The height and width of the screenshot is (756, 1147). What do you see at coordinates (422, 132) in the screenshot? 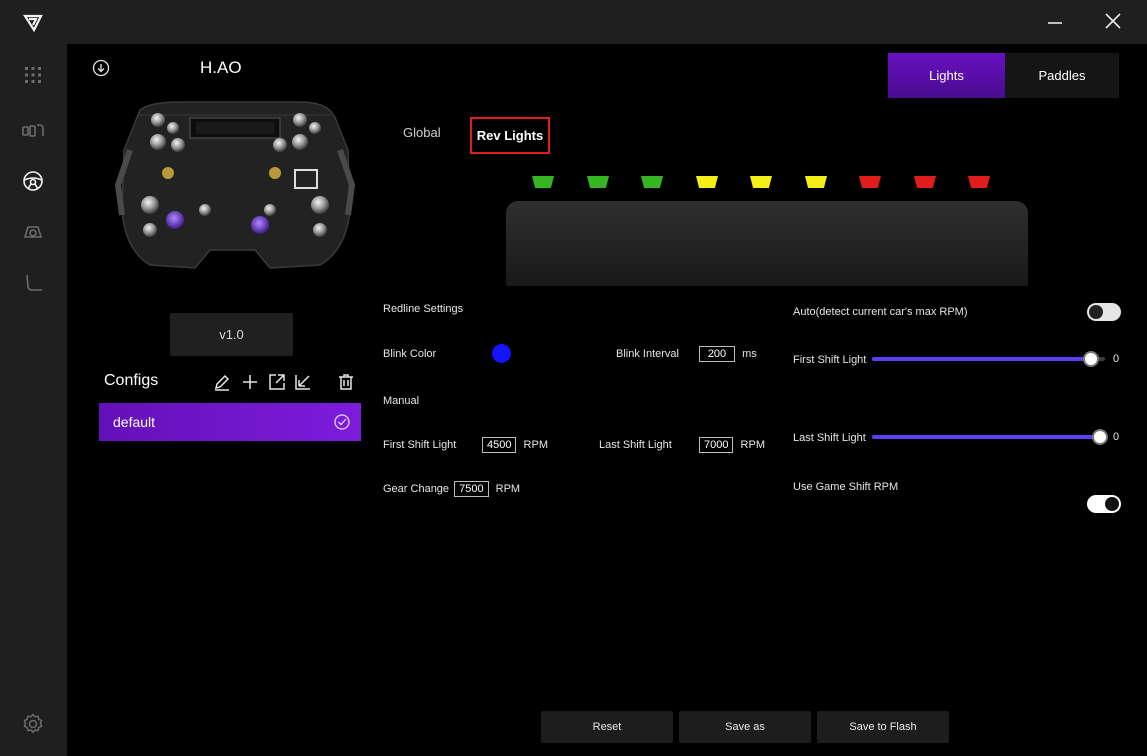
I see `tab-global: Global` at bounding box center [422, 132].